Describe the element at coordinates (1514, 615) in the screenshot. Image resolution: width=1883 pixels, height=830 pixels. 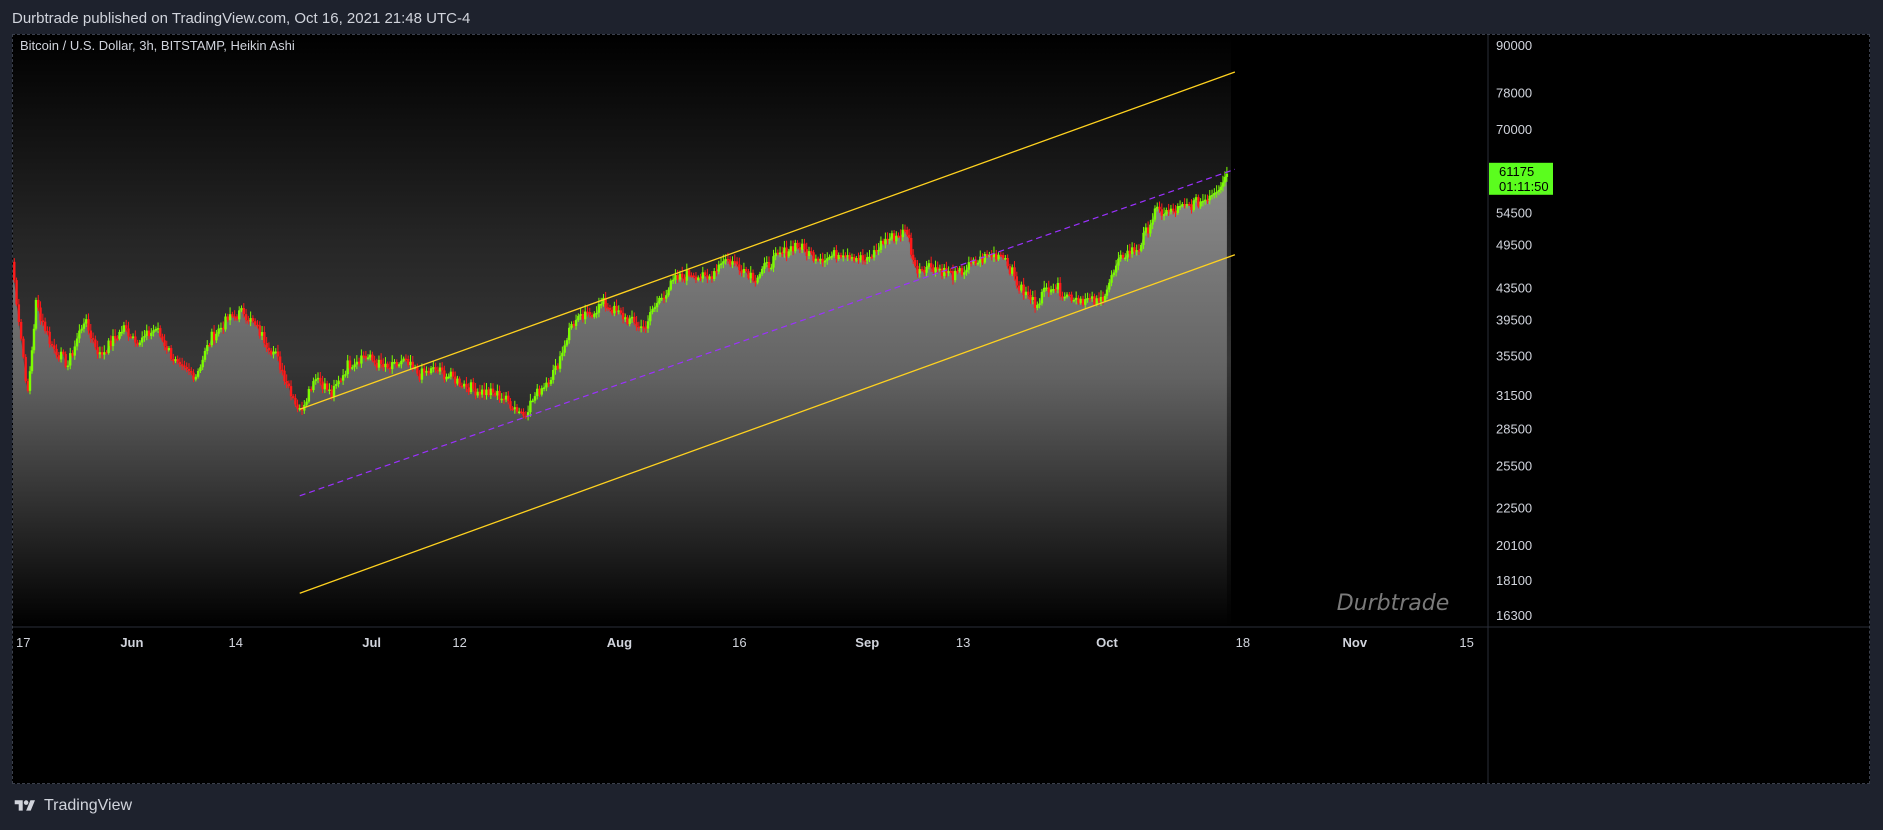
I see `y-tick-label: 16300` at that location.